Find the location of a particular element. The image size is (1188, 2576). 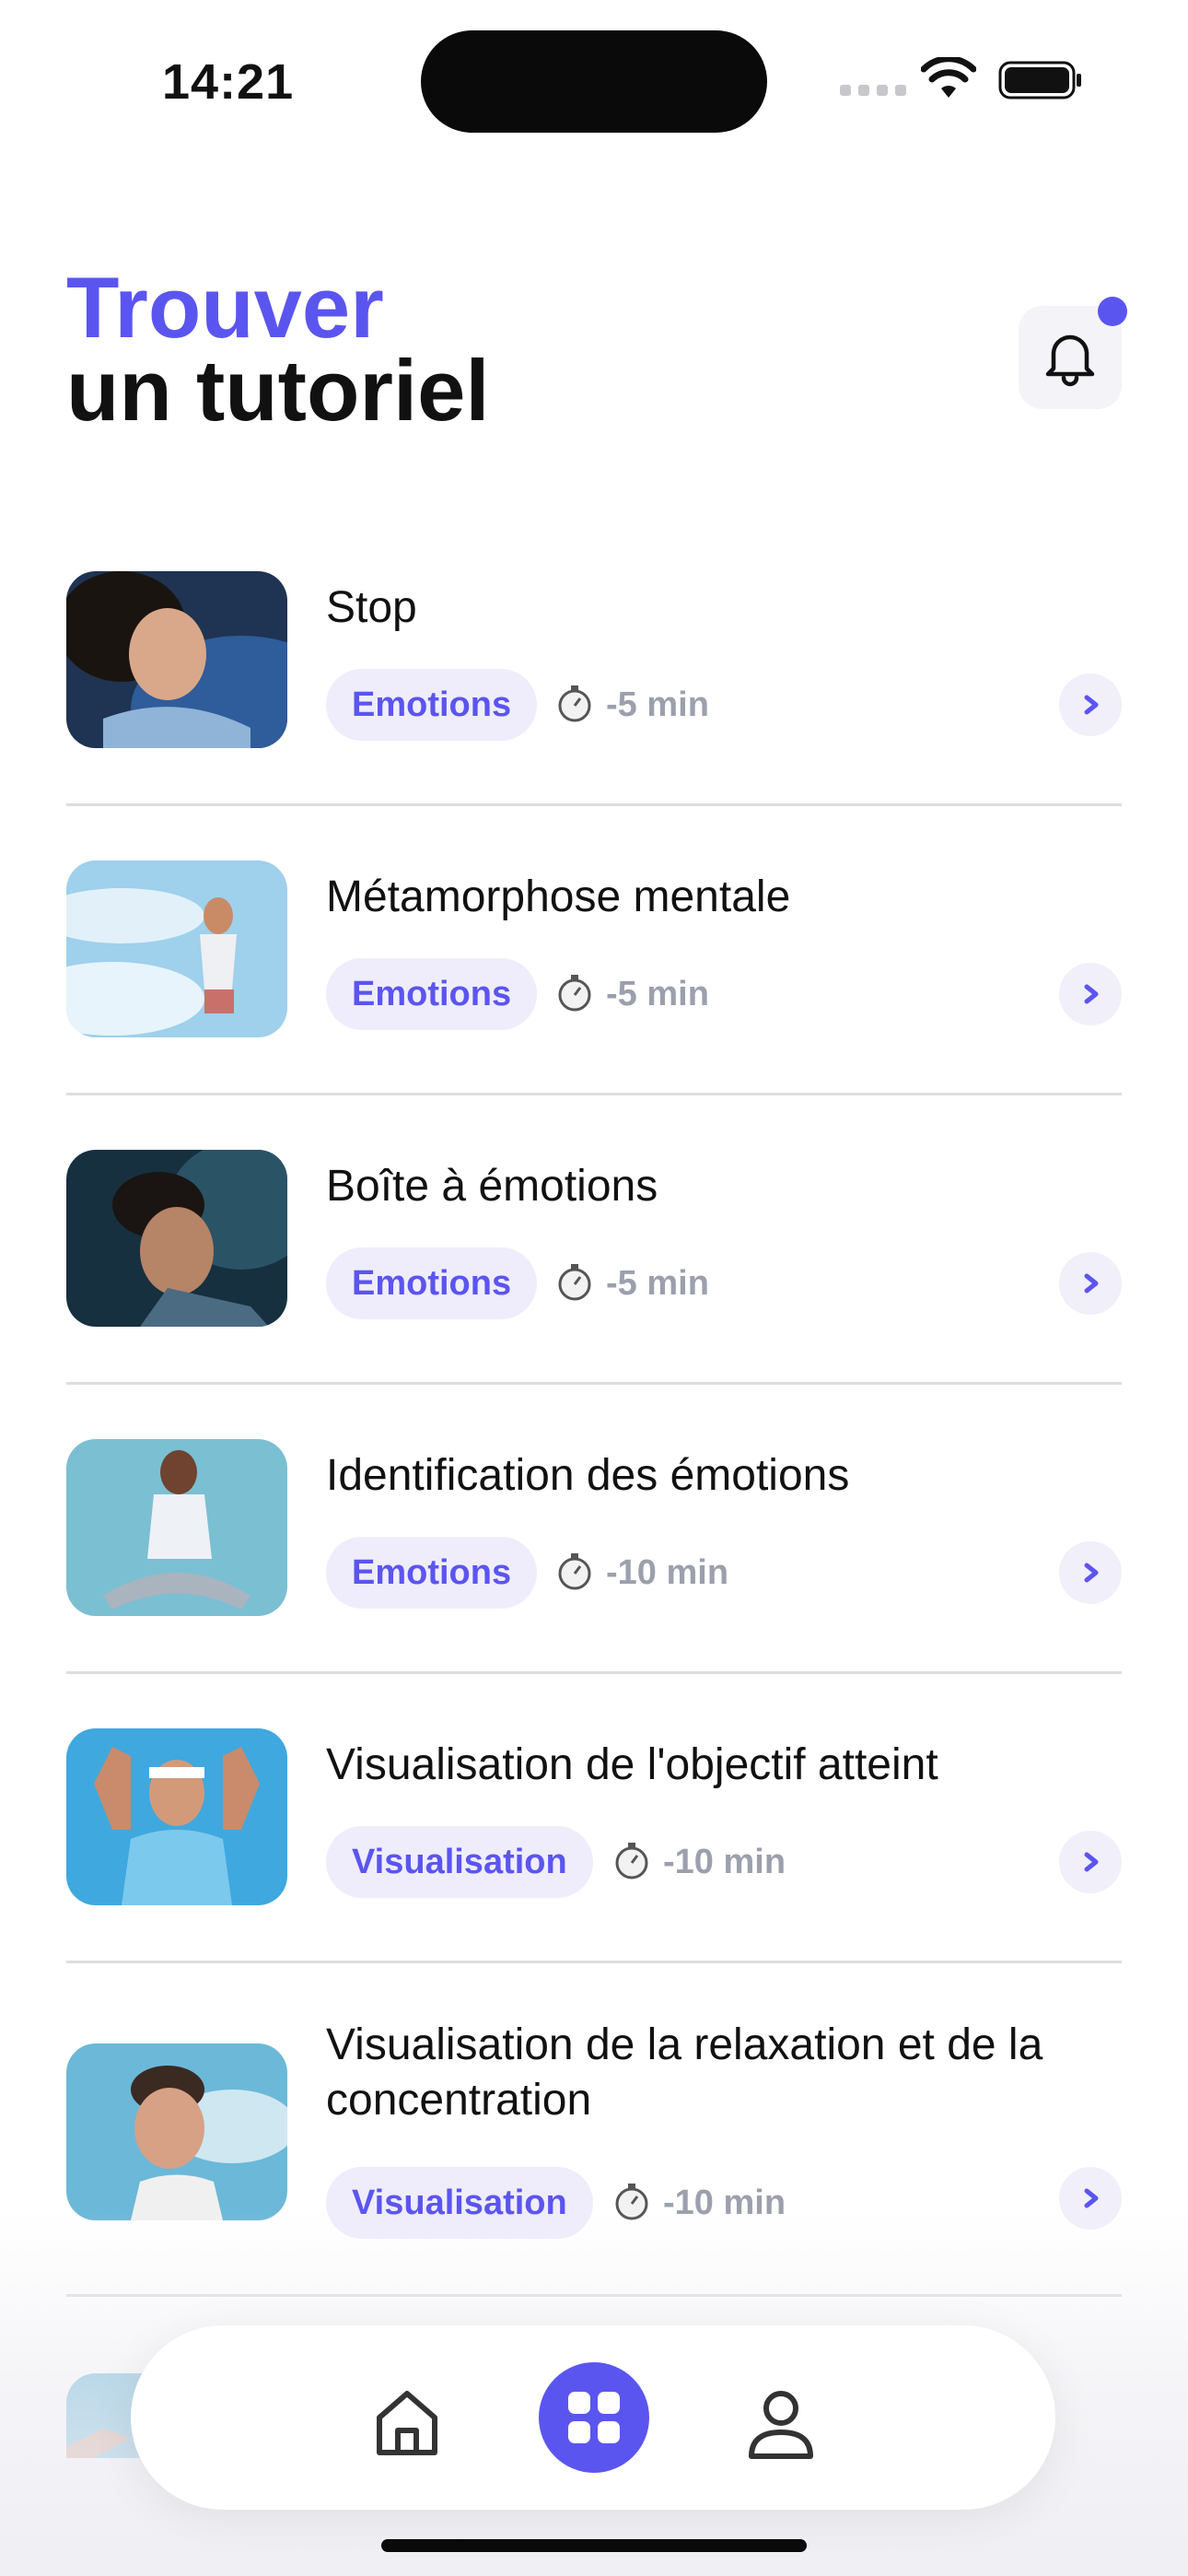

battery-icon is located at coordinates (1039, 80).